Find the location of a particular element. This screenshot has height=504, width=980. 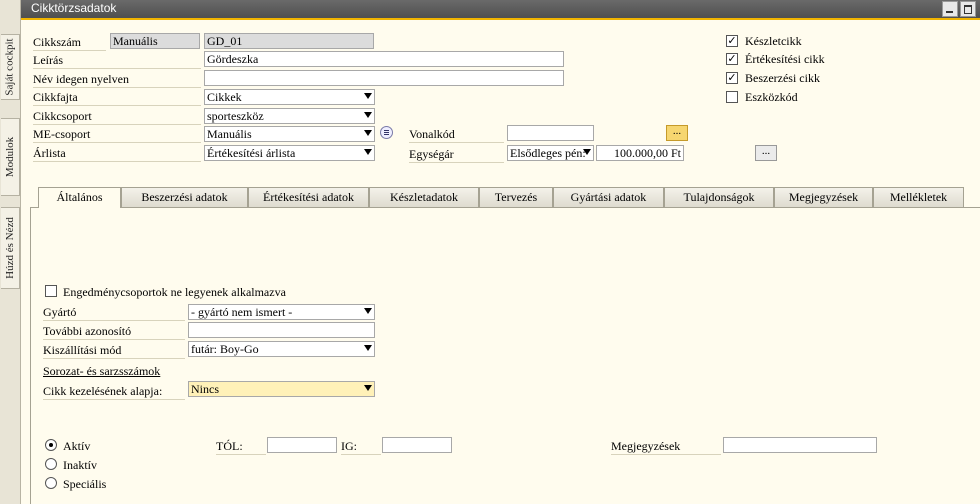

uom-details-icon is located at coordinates (386, 132).